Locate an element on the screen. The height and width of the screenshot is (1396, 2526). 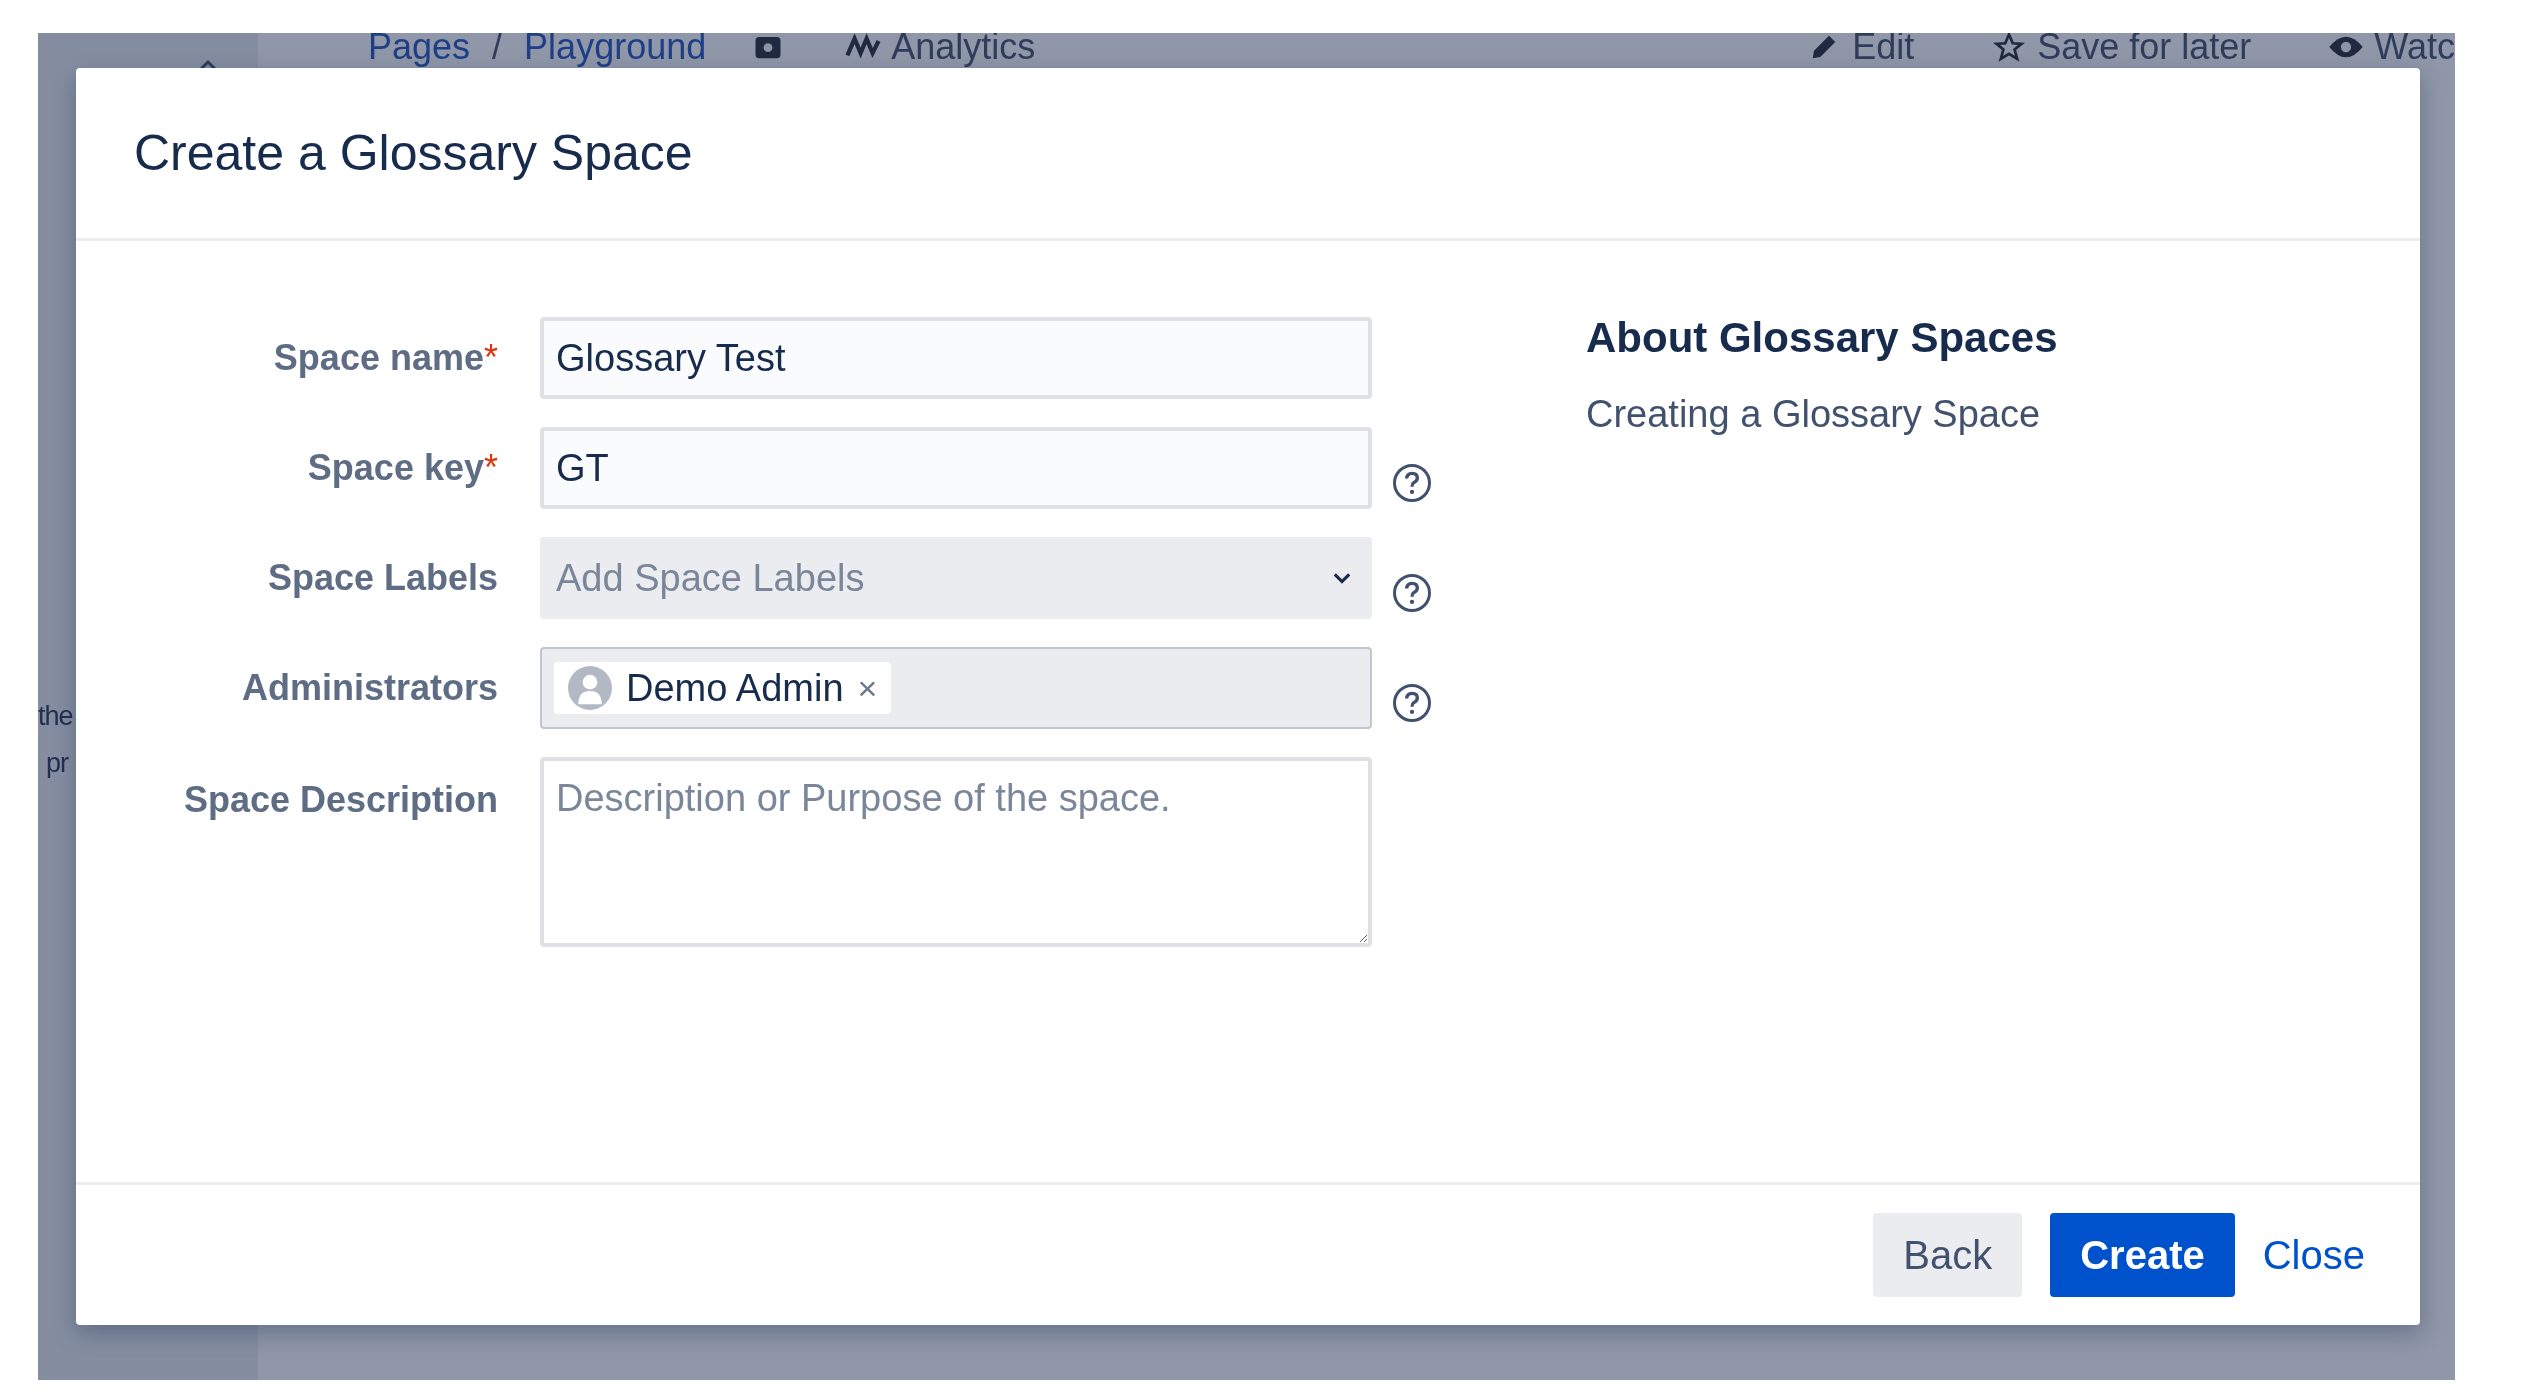
watch-button: Watc is located at coordinates (2391, 49).